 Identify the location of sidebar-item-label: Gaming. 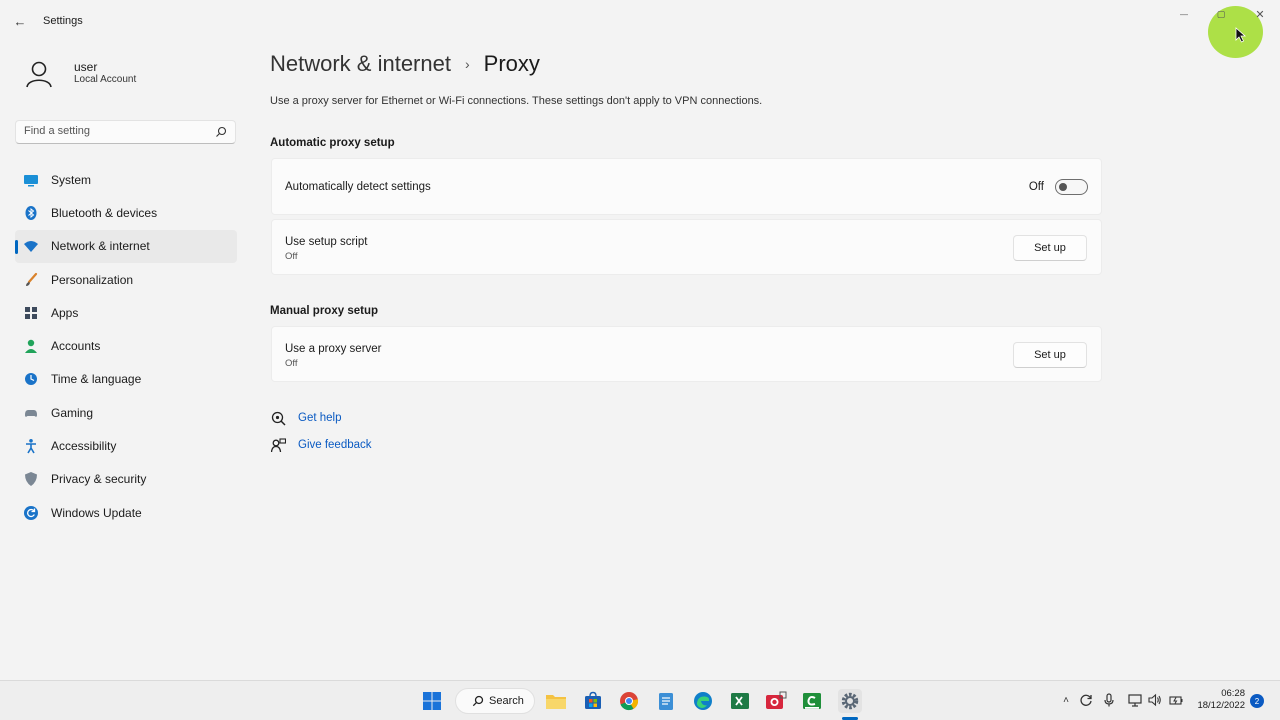
(72, 412).